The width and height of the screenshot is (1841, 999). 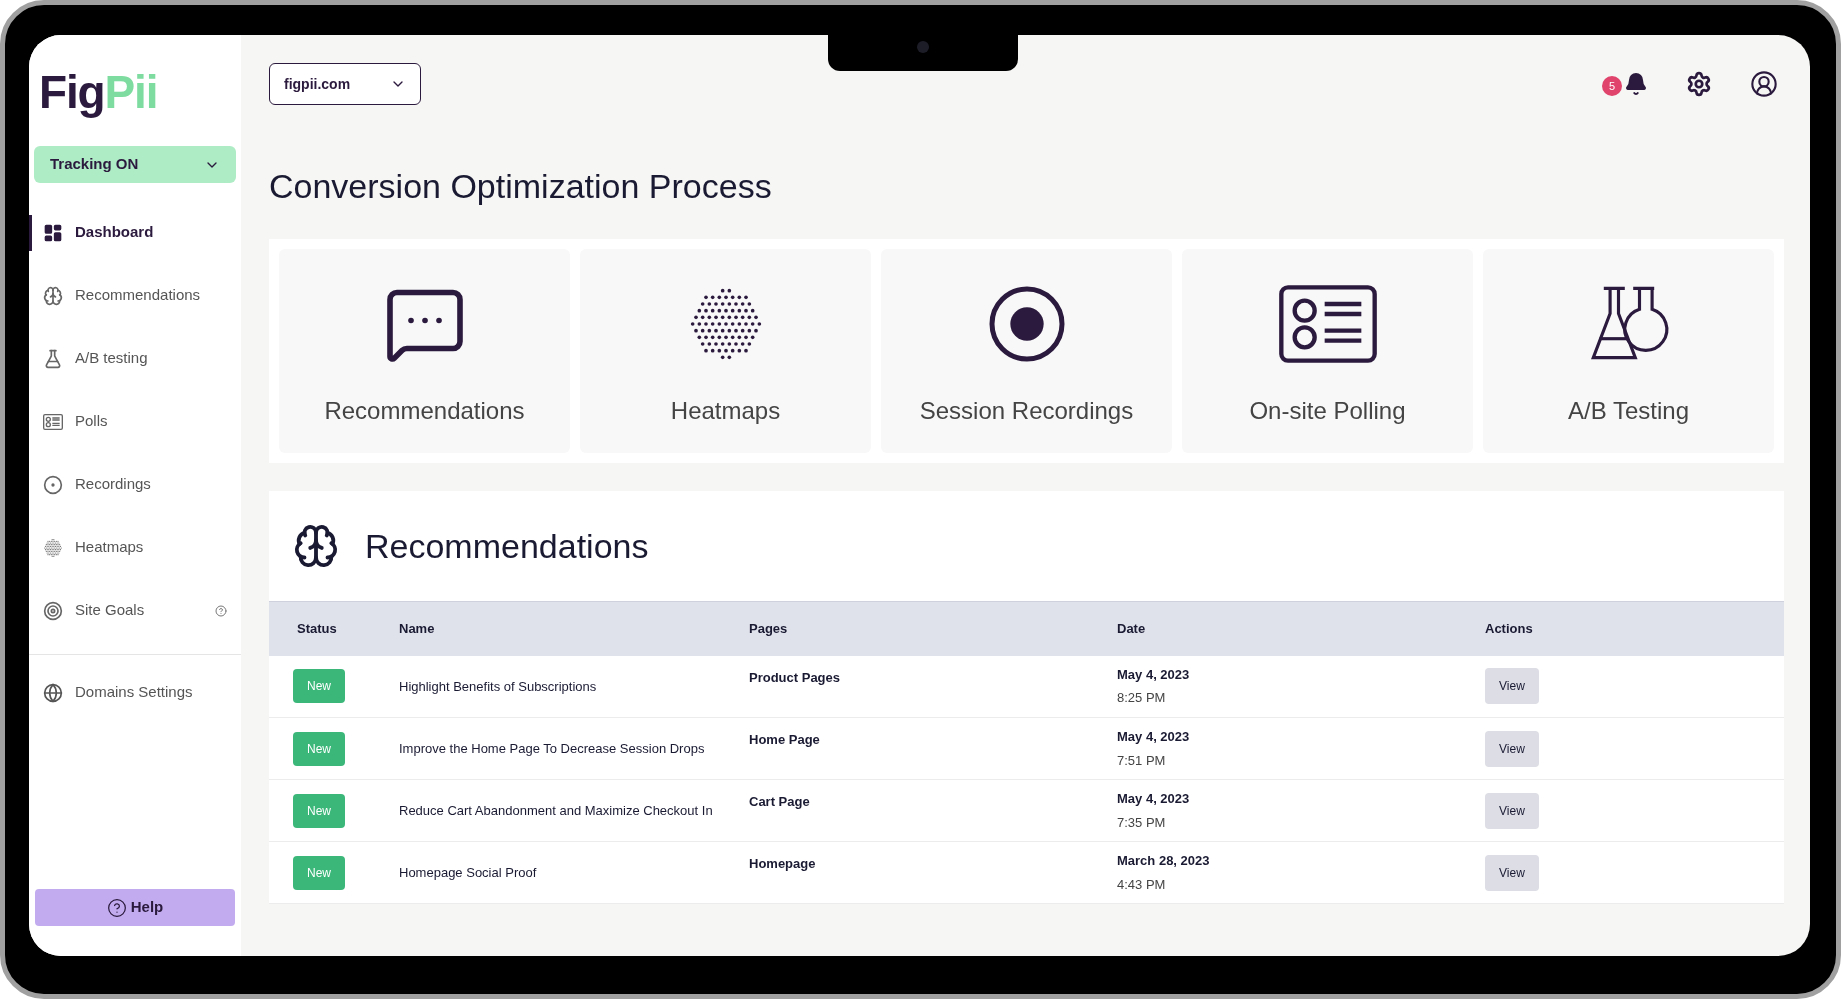 What do you see at coordinates (345, 84) in the screenshot?
I see `domain-dropdown: figpii.com` at bounding box center [345, 84].